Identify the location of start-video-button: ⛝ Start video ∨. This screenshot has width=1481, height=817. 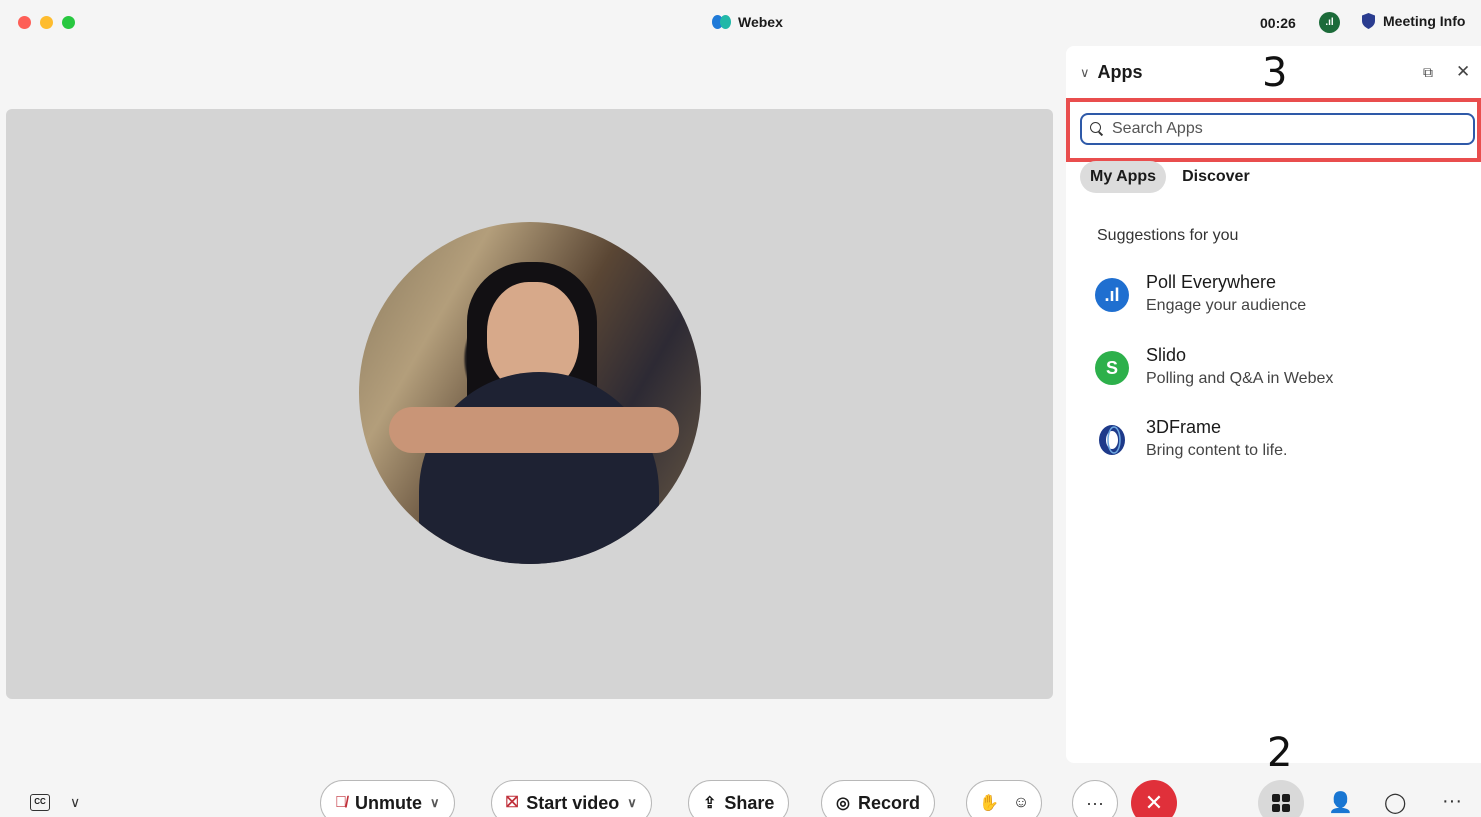
(571, 798).